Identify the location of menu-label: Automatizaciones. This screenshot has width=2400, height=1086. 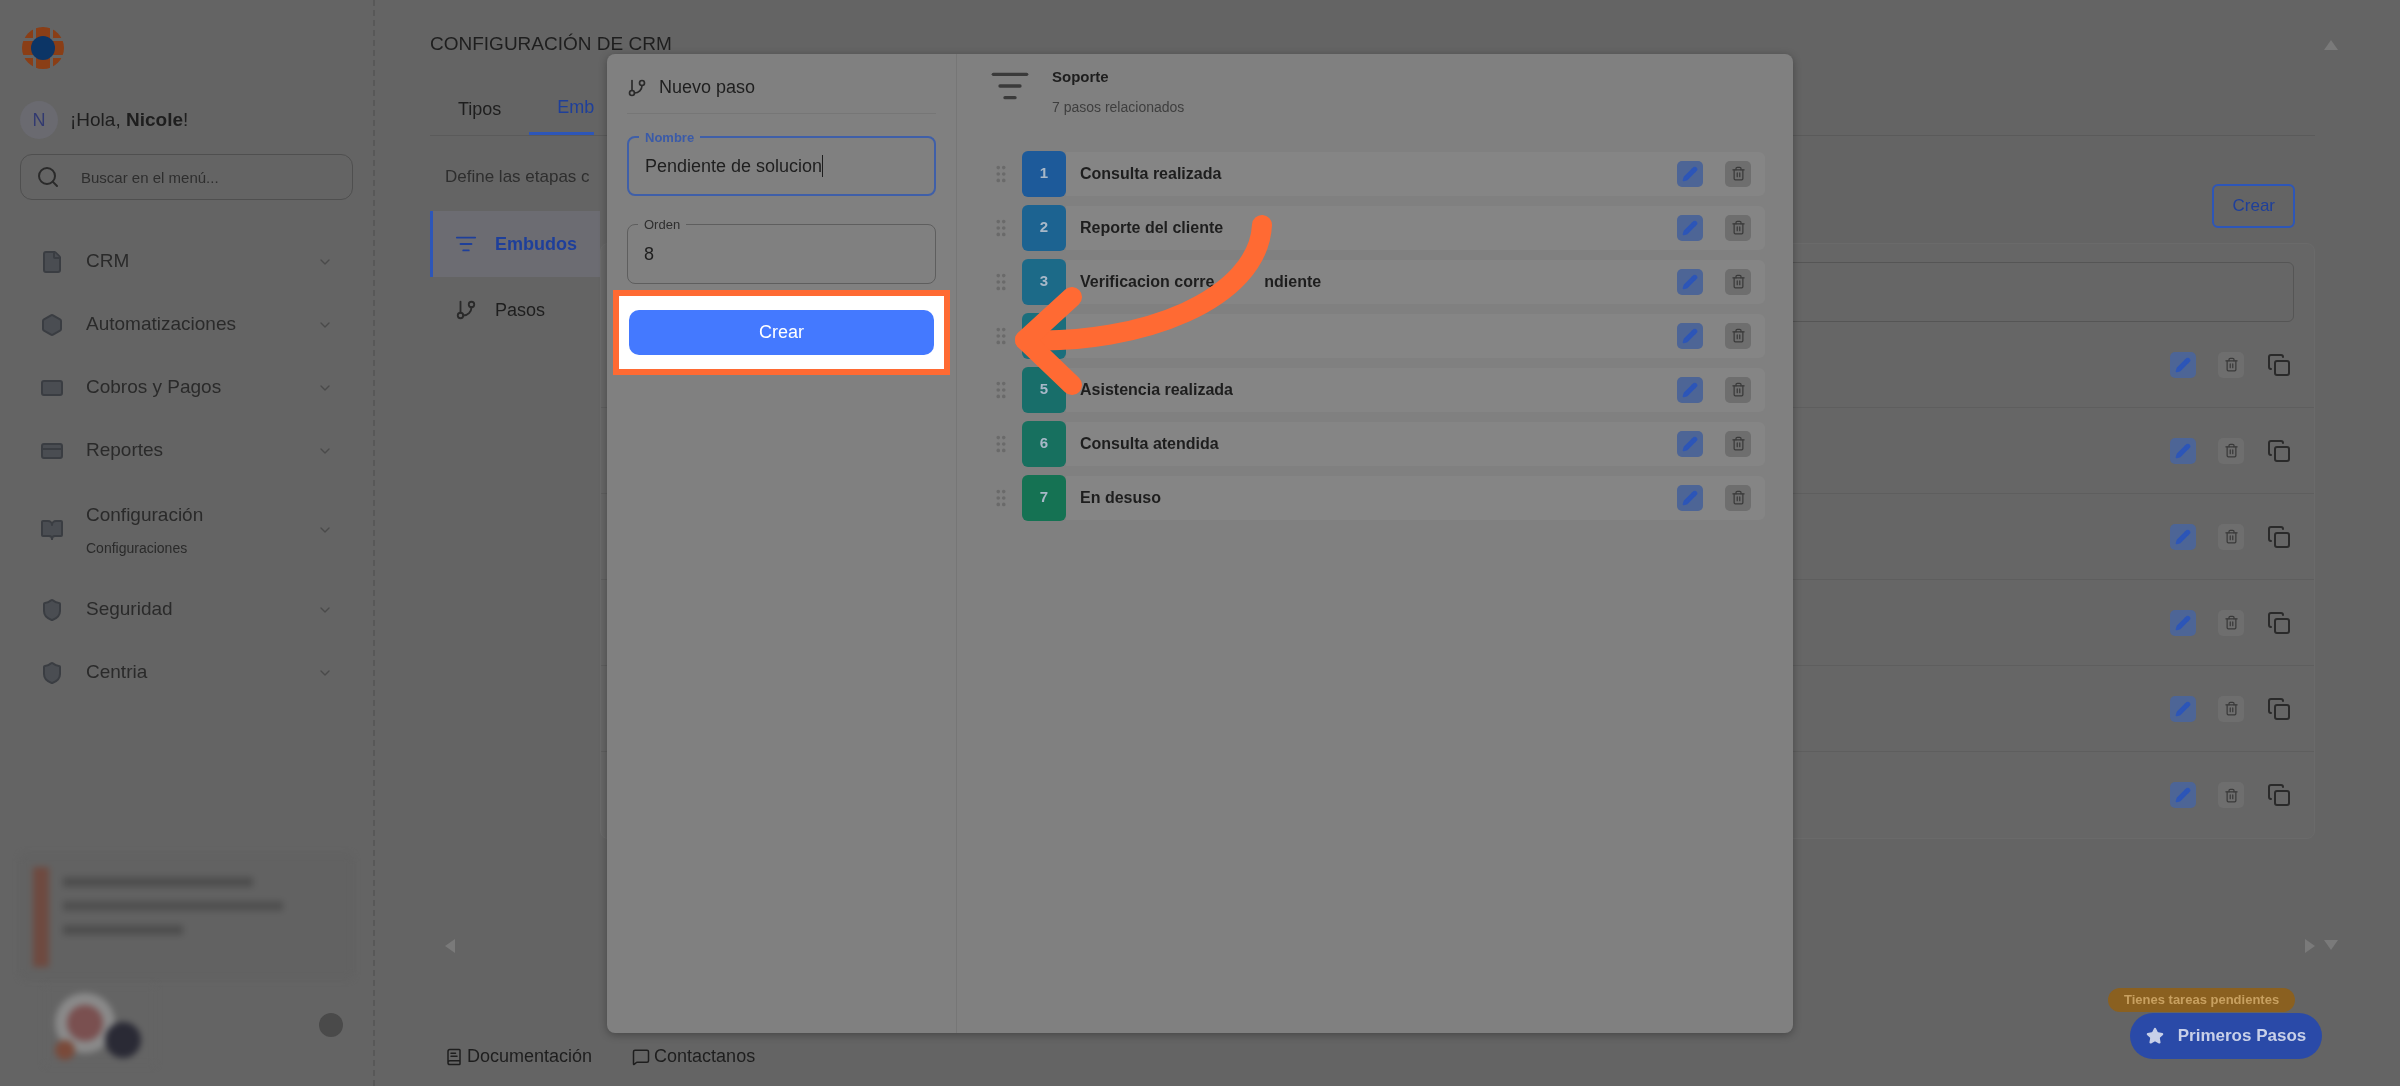
(161, 324).